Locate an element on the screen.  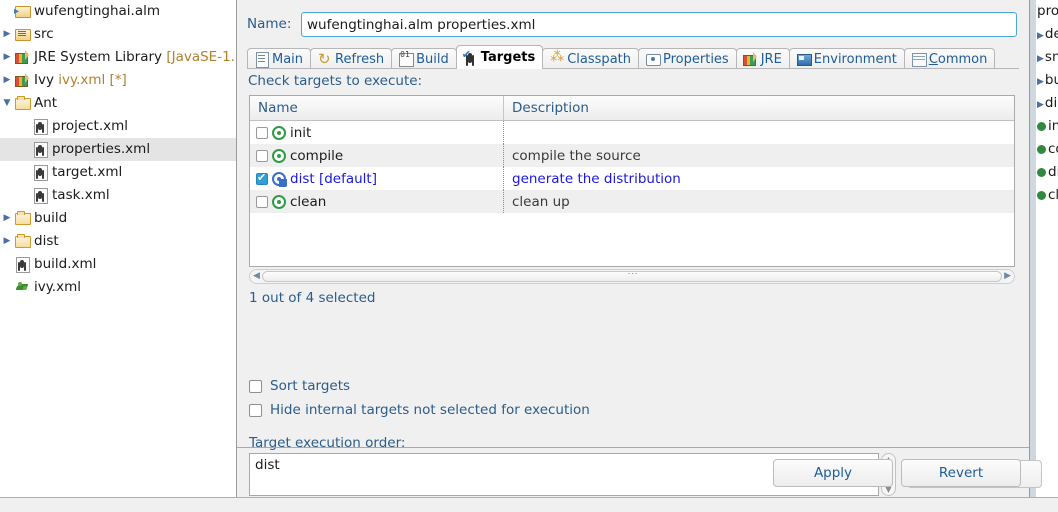
apply-button: Apply is located at coordinates (833, 473).